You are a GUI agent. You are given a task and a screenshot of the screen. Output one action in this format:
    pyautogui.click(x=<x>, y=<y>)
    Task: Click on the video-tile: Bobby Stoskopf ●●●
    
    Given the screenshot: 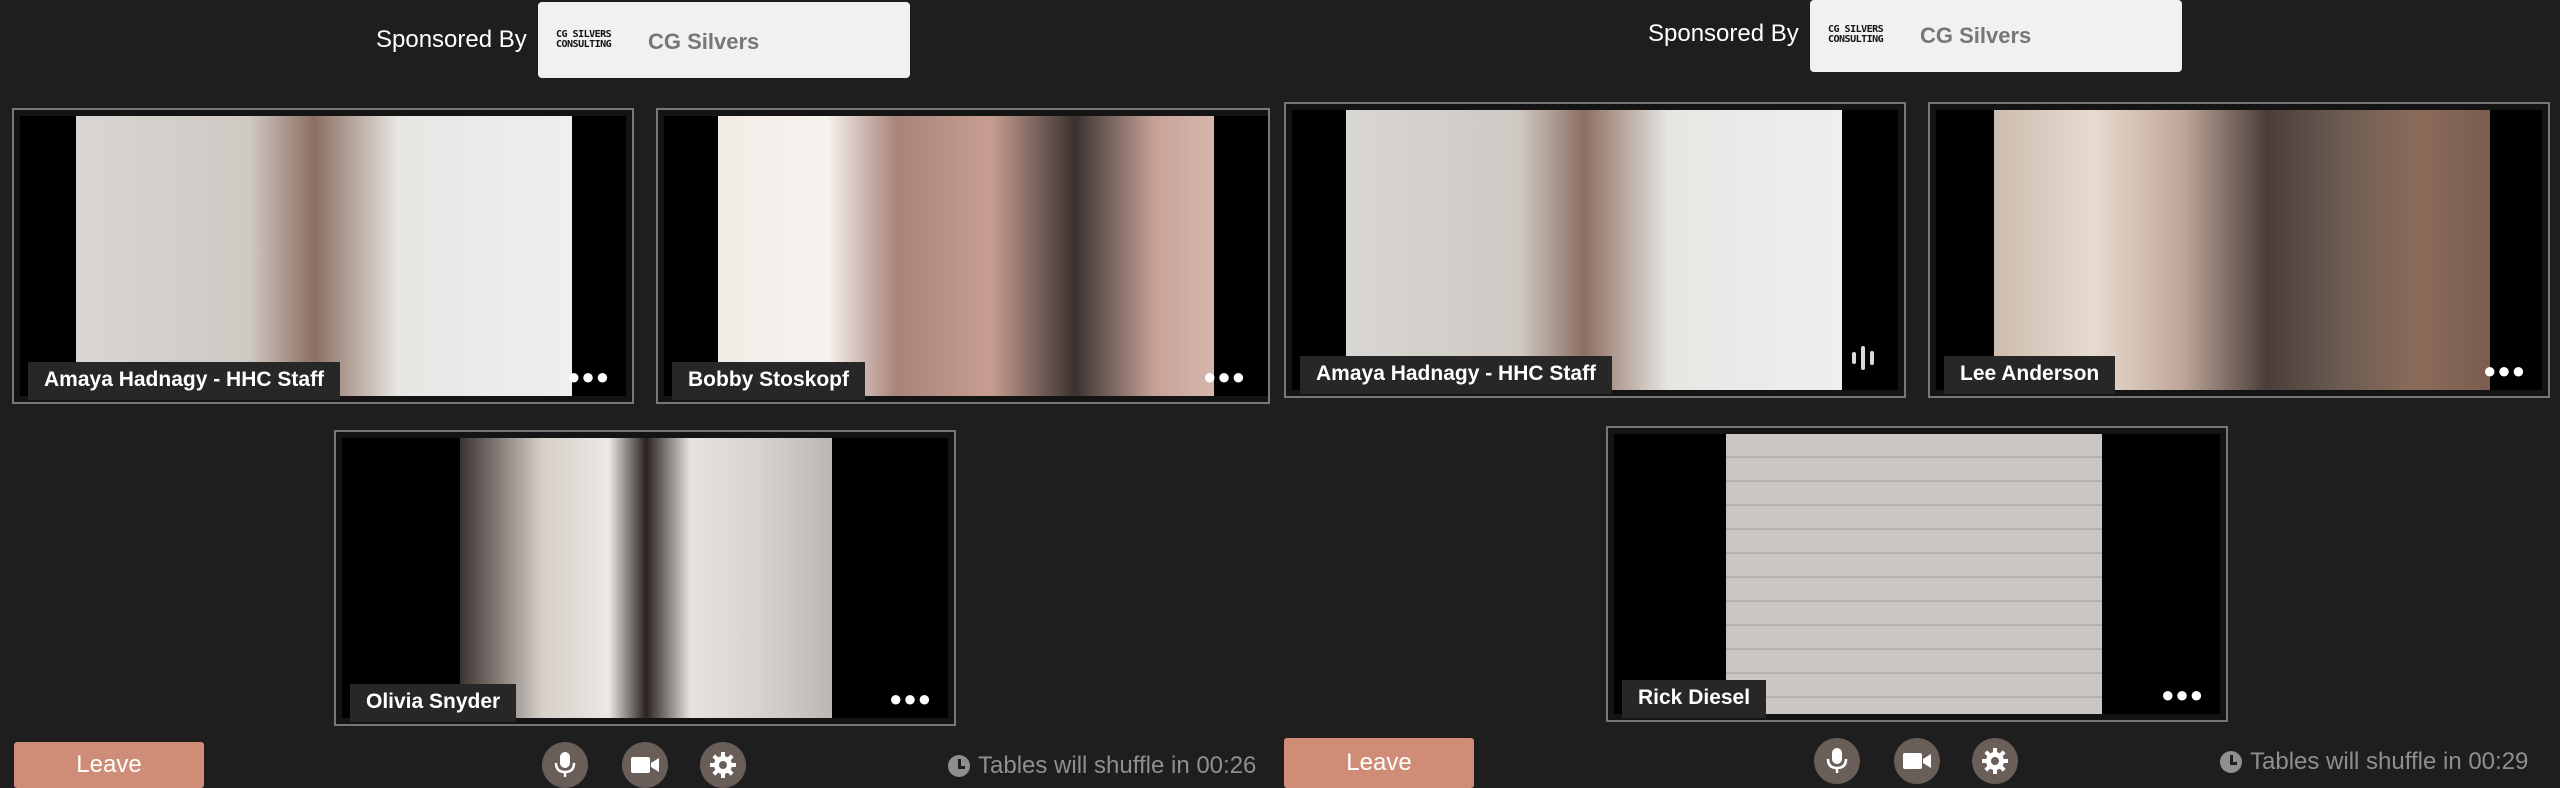 What is the action you would take?
    pyautogui.click(x=963, y=256)
    